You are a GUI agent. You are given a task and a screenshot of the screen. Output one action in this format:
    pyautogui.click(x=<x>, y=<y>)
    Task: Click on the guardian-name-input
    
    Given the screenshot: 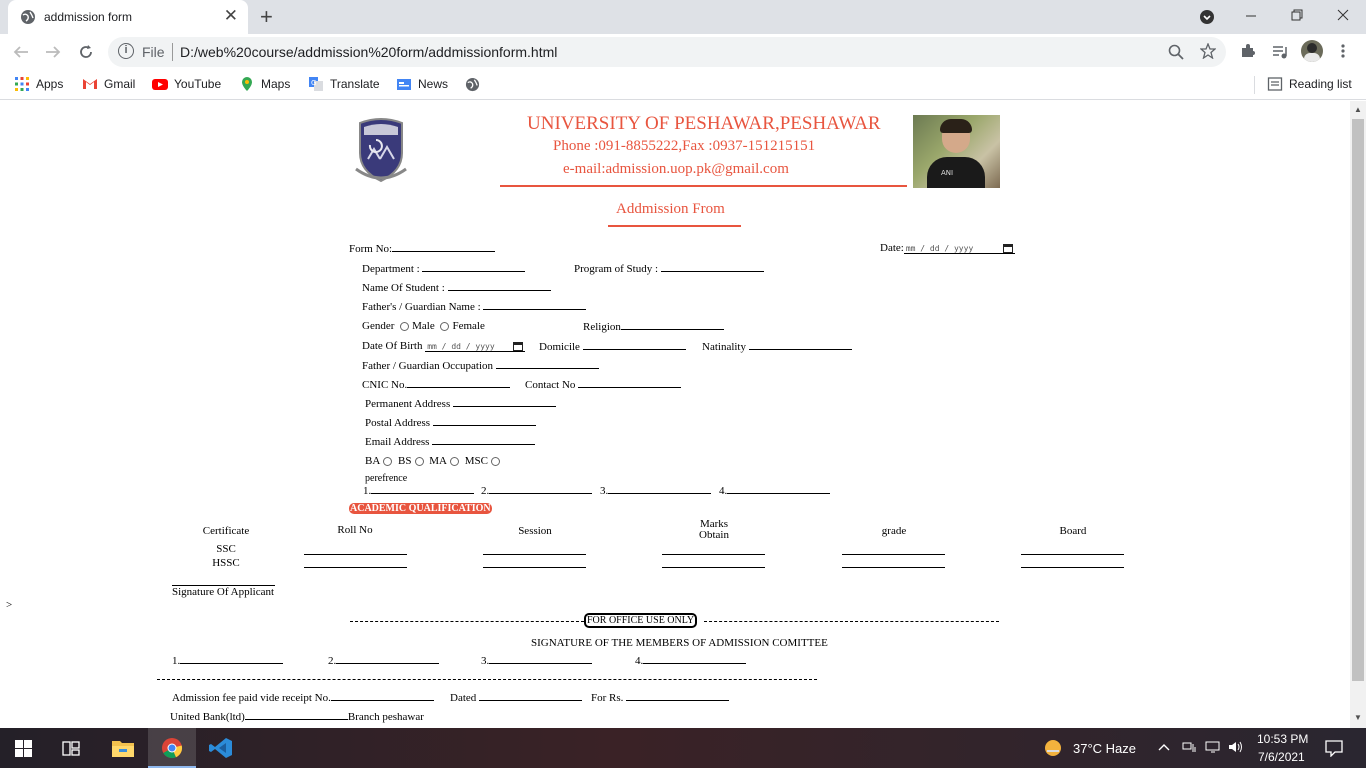 What is the action you would take?
    pyautogui.click(x=535, y=305)
    